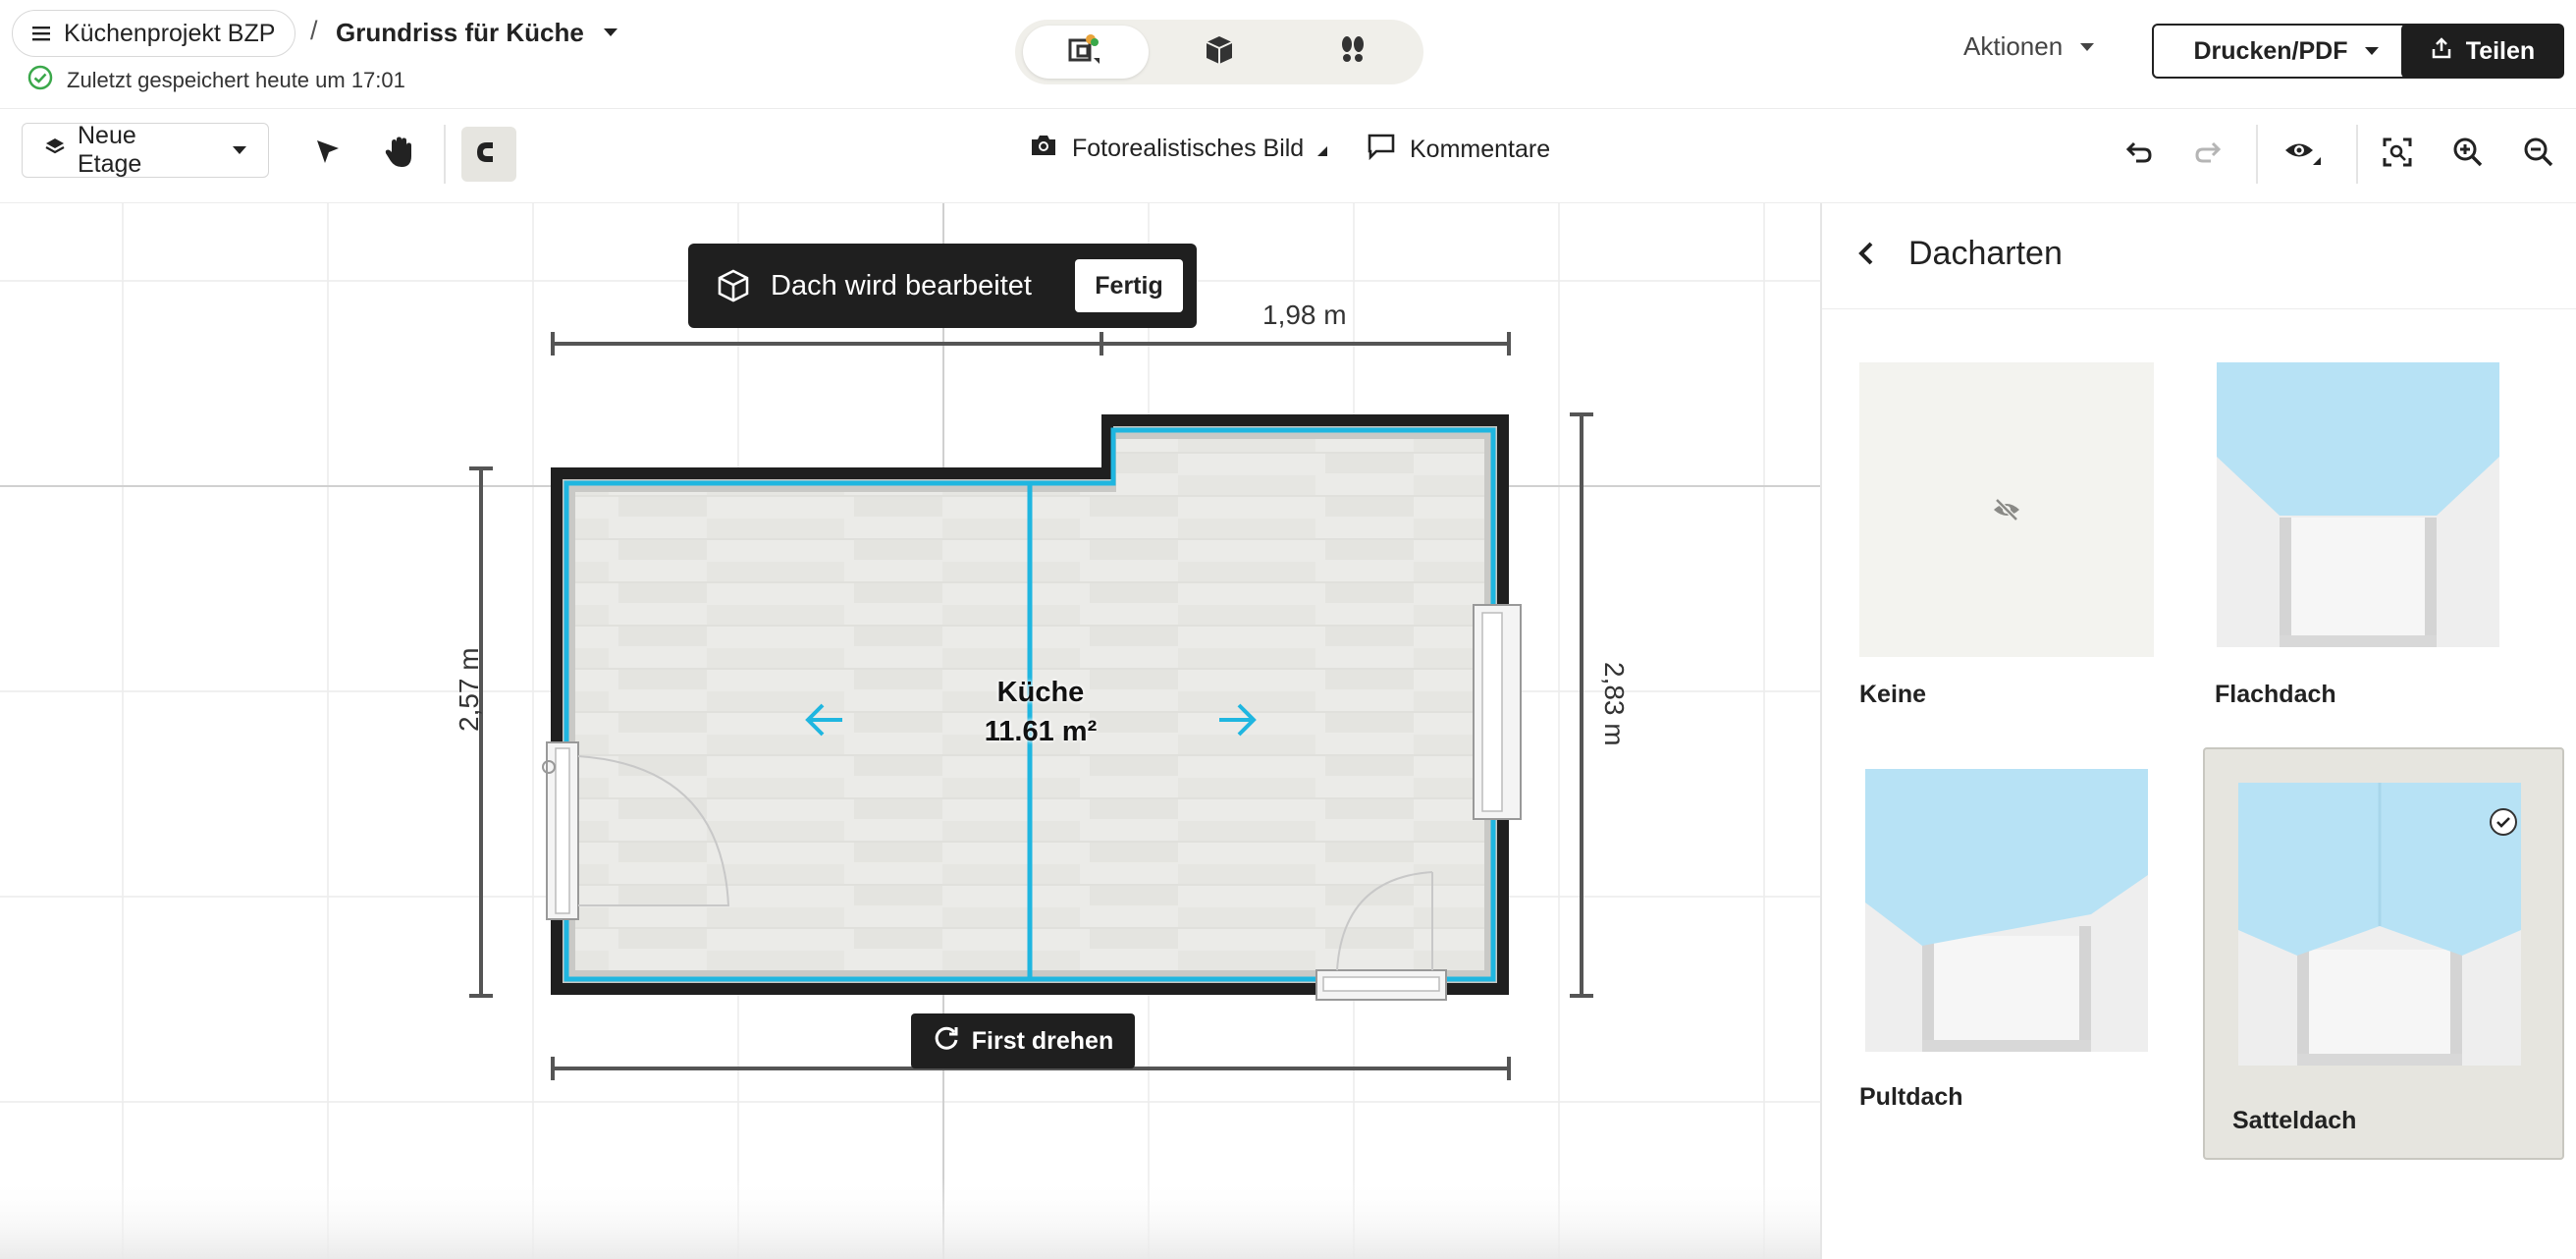 The height and width of the screenshot is (1259, 2576). Describe the element at coordinates (469, 689) in the screenshot. I see `dimension-label-left: 2,57 m` at that location.